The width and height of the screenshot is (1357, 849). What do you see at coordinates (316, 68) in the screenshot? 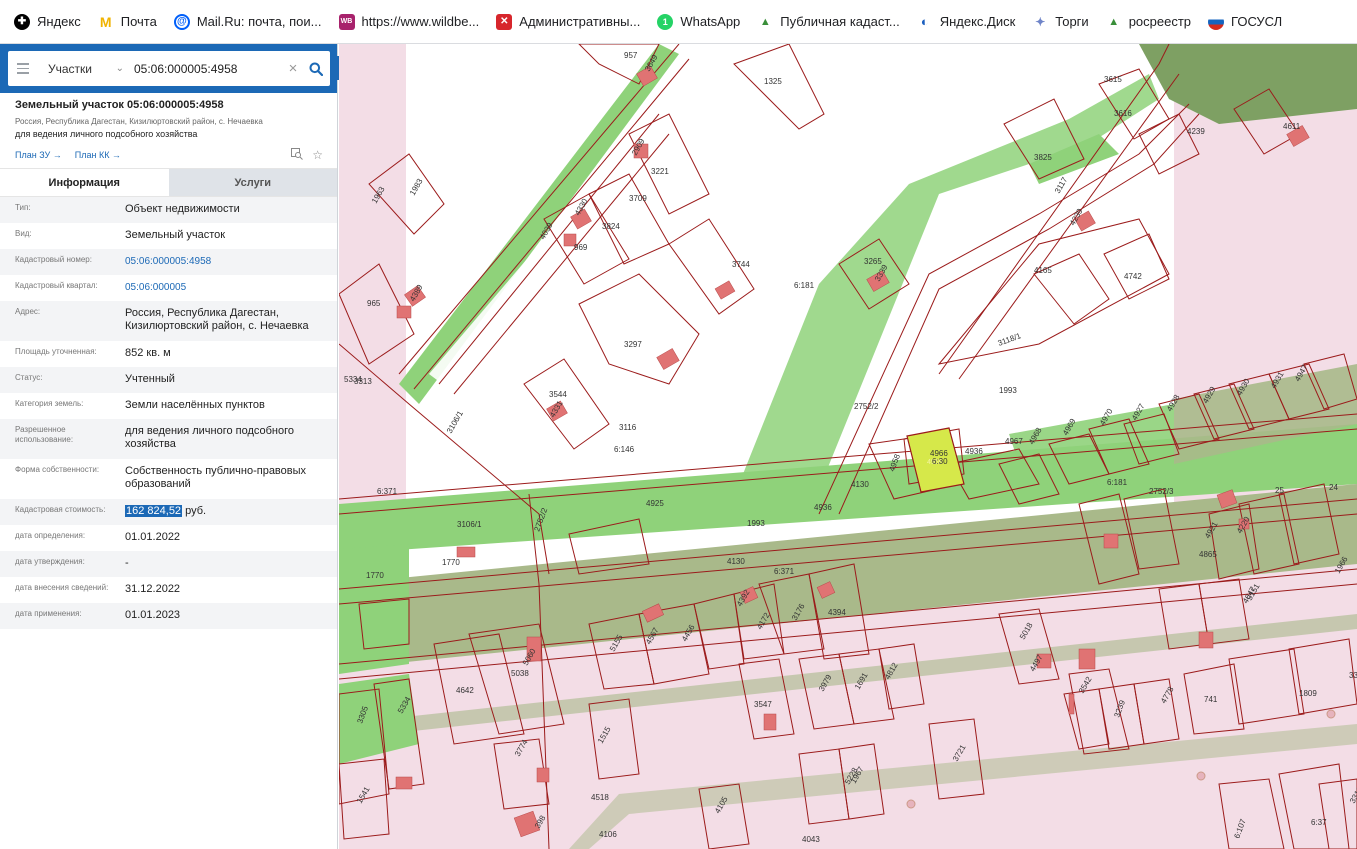
I see `search-icon` at bounding box center [316, 68].